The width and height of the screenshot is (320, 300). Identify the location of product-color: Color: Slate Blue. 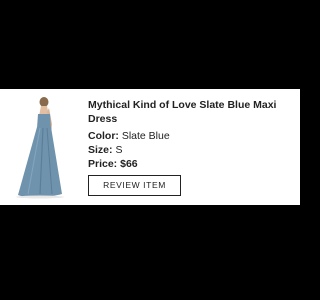
(129, 136).